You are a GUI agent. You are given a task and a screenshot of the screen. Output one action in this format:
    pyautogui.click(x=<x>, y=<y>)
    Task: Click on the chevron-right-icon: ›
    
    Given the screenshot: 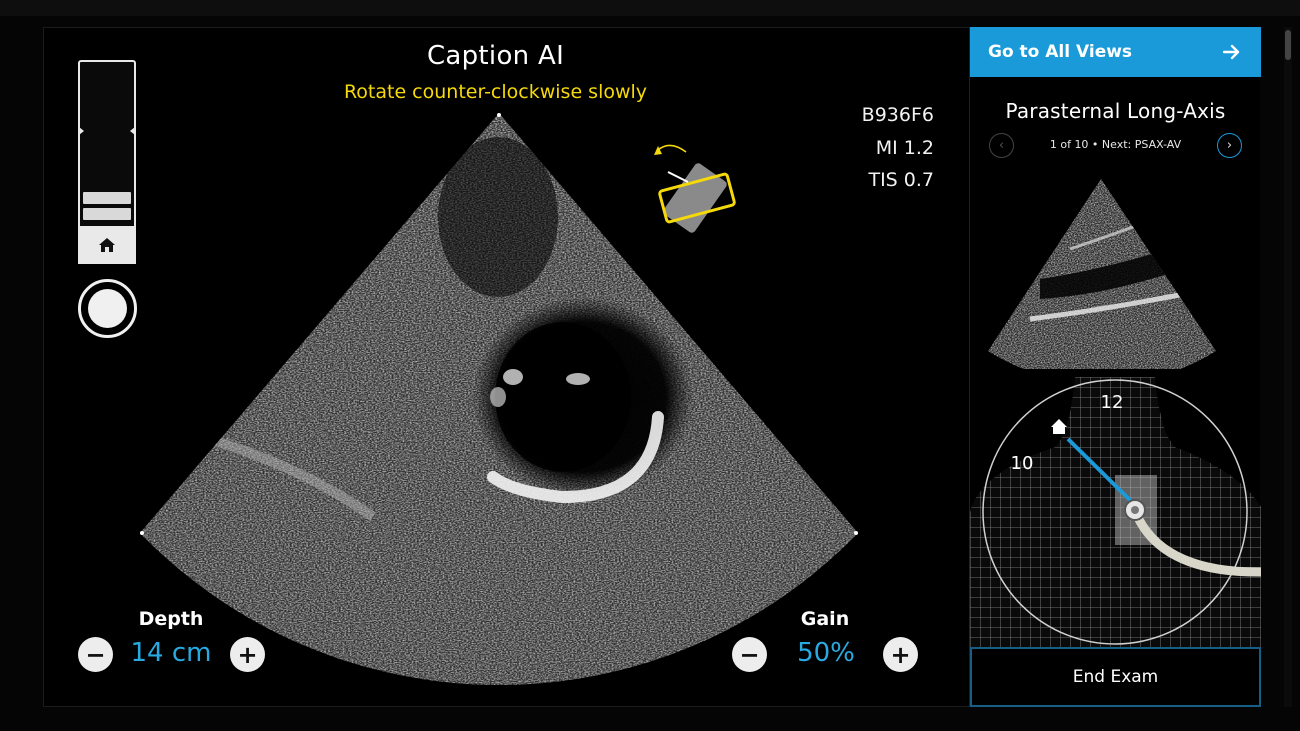 What is the action you would take?
    pyautogui.click(x=1229, y=145)
    